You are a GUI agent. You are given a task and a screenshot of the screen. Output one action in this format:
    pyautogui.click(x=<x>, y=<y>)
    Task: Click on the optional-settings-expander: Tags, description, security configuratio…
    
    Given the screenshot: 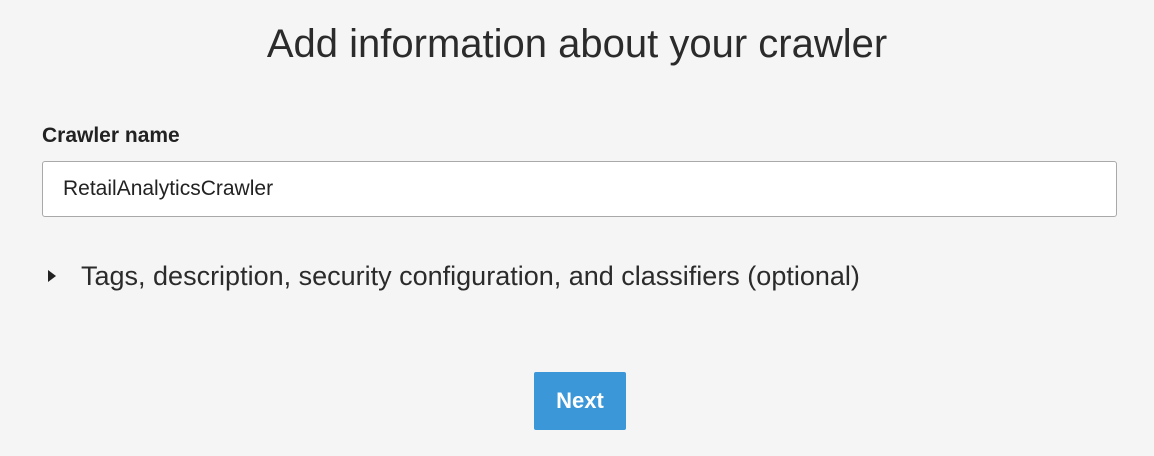 What is the action you would take?
    pyautogui.click(x=454, y=276)
    